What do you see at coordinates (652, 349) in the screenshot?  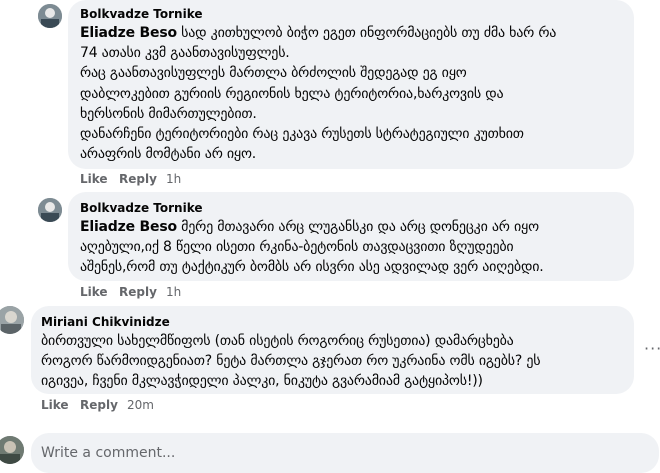 I see `more-options-icon: ···` at bounding box center [652, 349].